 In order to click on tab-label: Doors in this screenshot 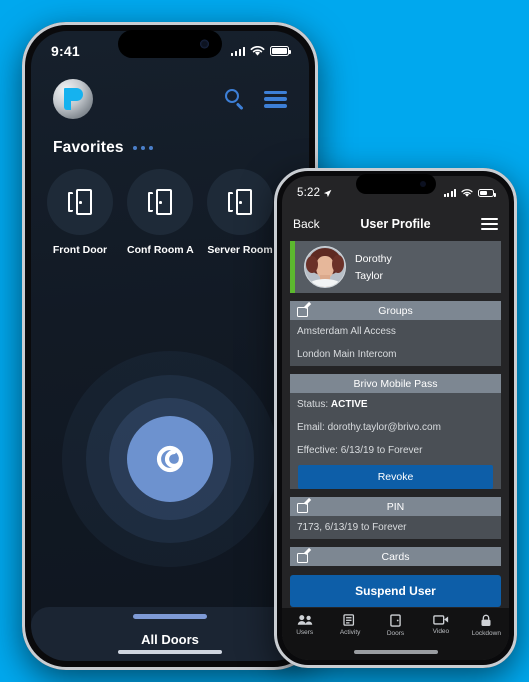, I will do `click(395, 633)`.